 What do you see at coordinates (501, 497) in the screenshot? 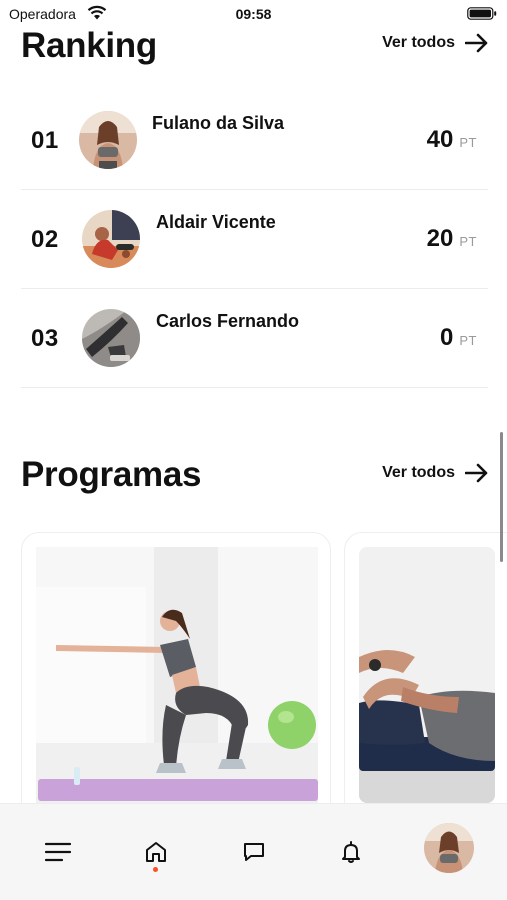
I see `scroll-indicator` at bounding box center [501, 497].